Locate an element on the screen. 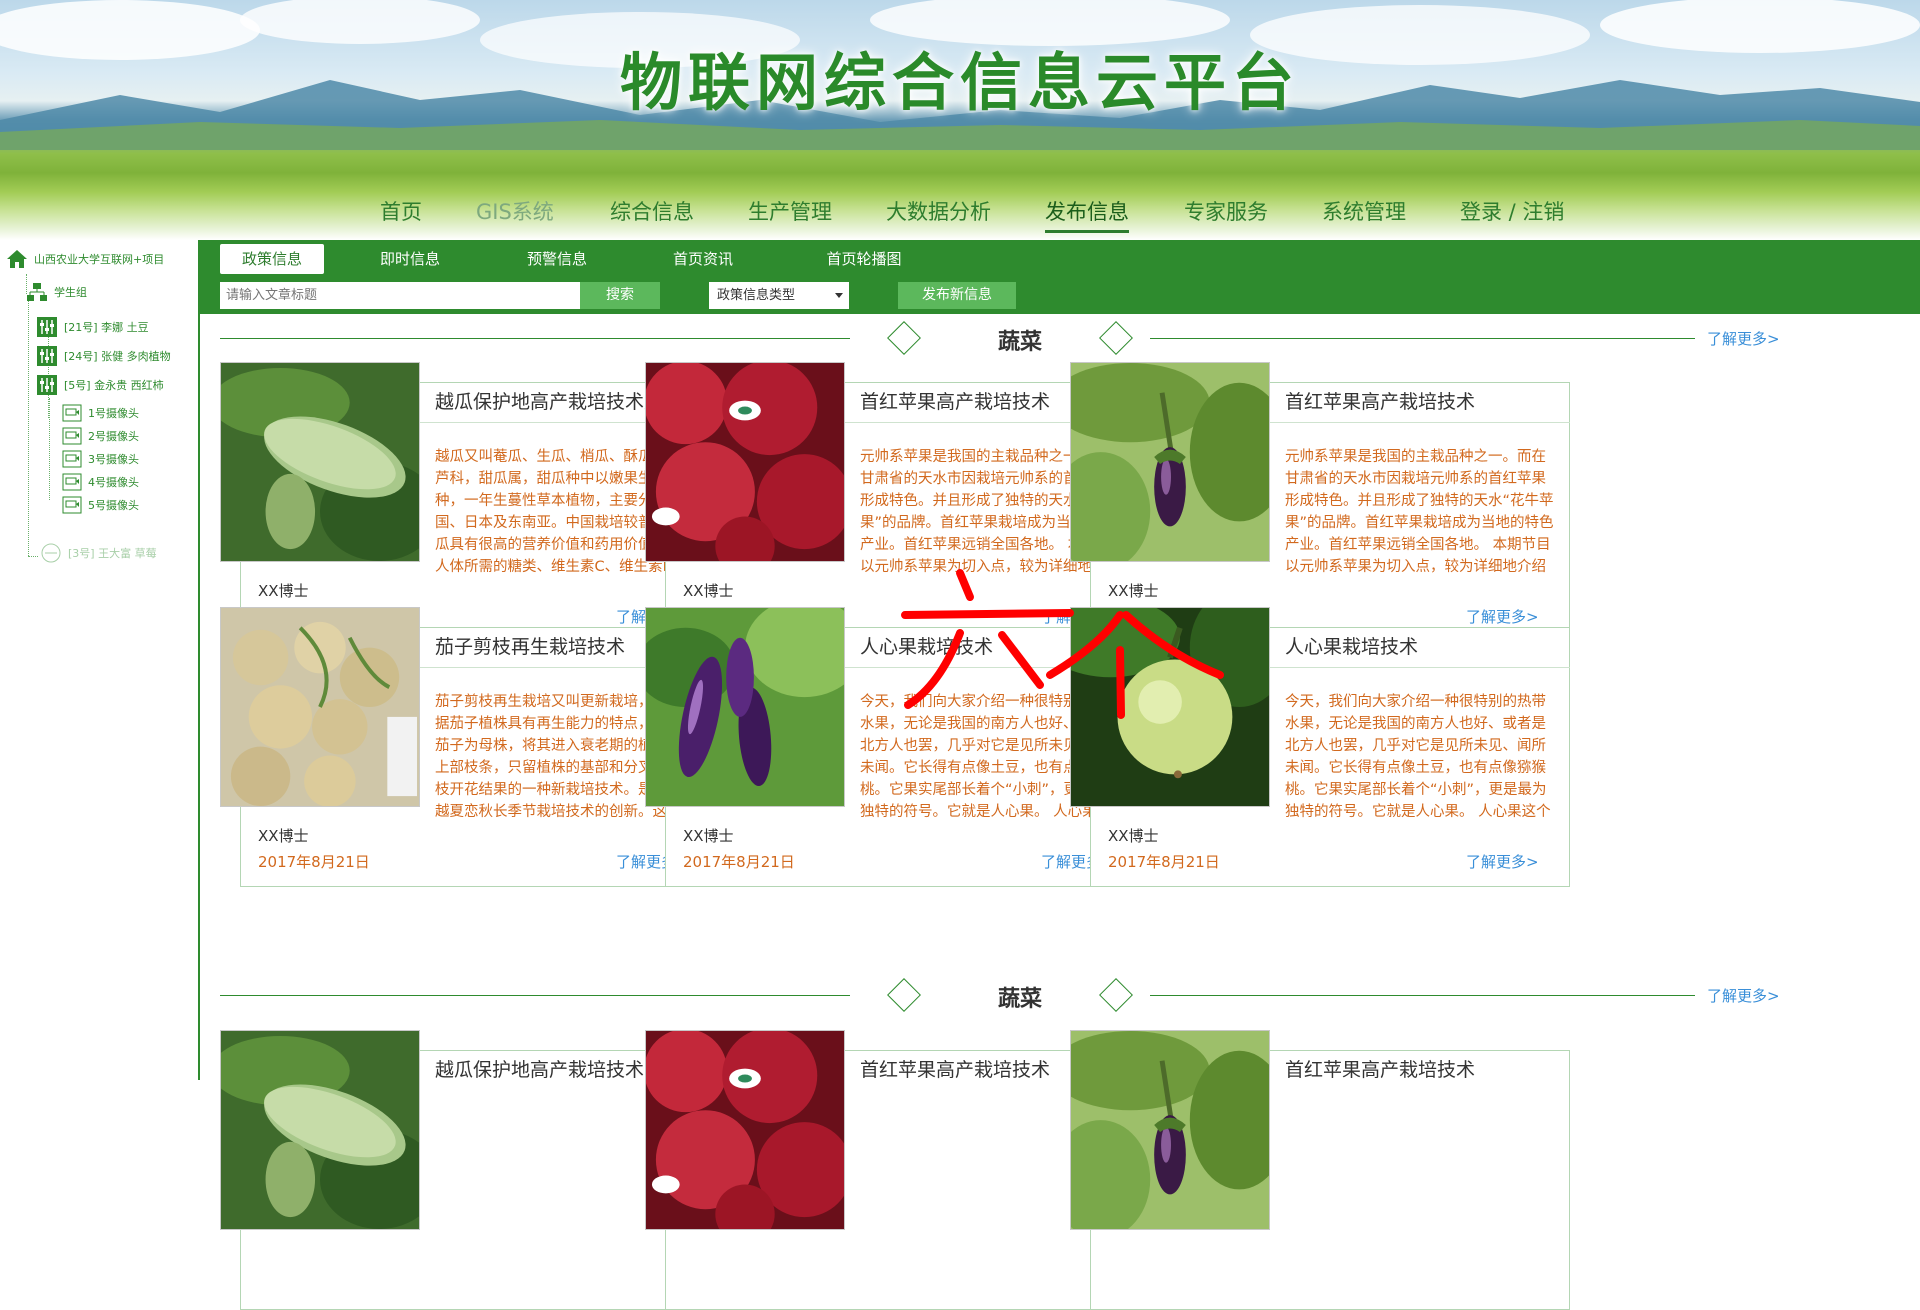 The width and height of the screenshot is (1920, 1310). eggplant-photo is located at coordinates (1170, 1130).